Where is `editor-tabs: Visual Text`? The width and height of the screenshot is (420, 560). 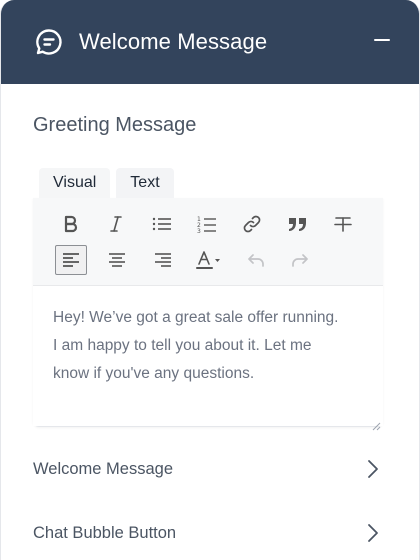
editor-tabs: Visual Text is located at coordinates (210, 183).